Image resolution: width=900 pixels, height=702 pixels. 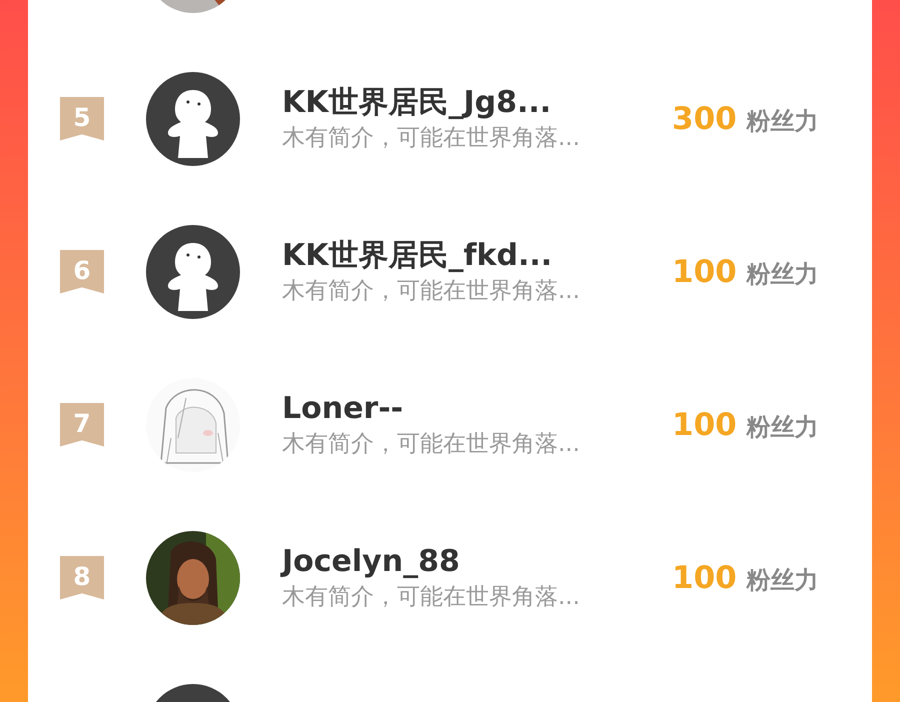 What do you see at coordinates (343, 409) in the screenshot?
I see `user-name: Loner--` at bounding box center [343, 409].